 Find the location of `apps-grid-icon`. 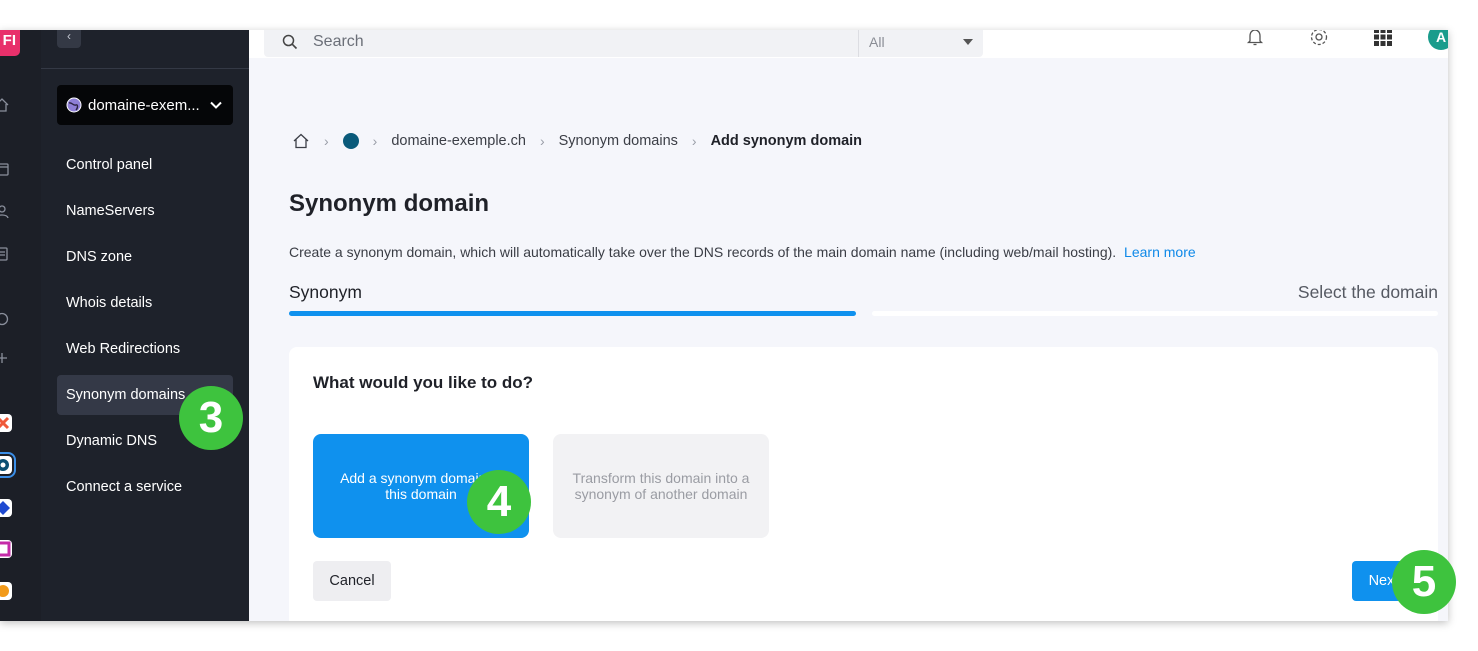

apps-grid-icon is located at coordinates (1383, 39).